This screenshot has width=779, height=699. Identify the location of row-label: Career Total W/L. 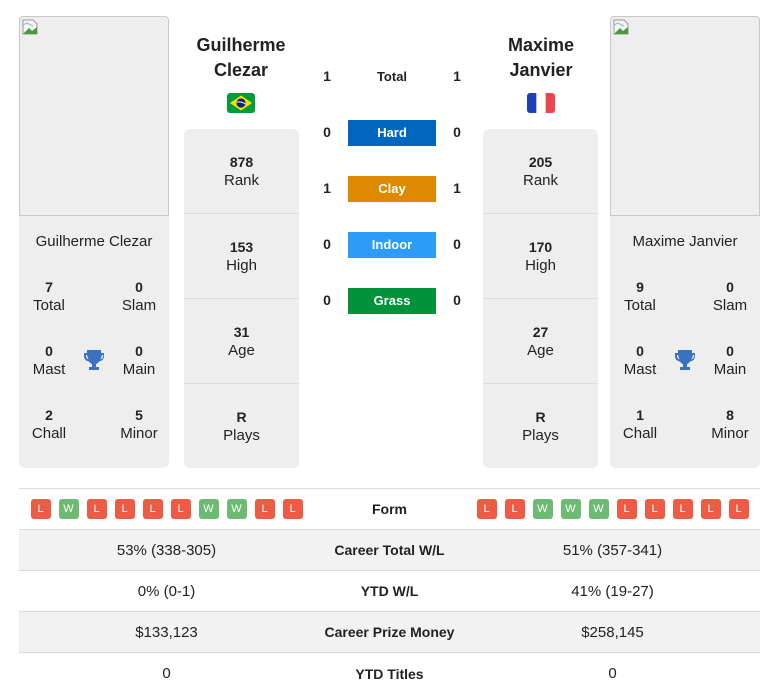
(389, 550).